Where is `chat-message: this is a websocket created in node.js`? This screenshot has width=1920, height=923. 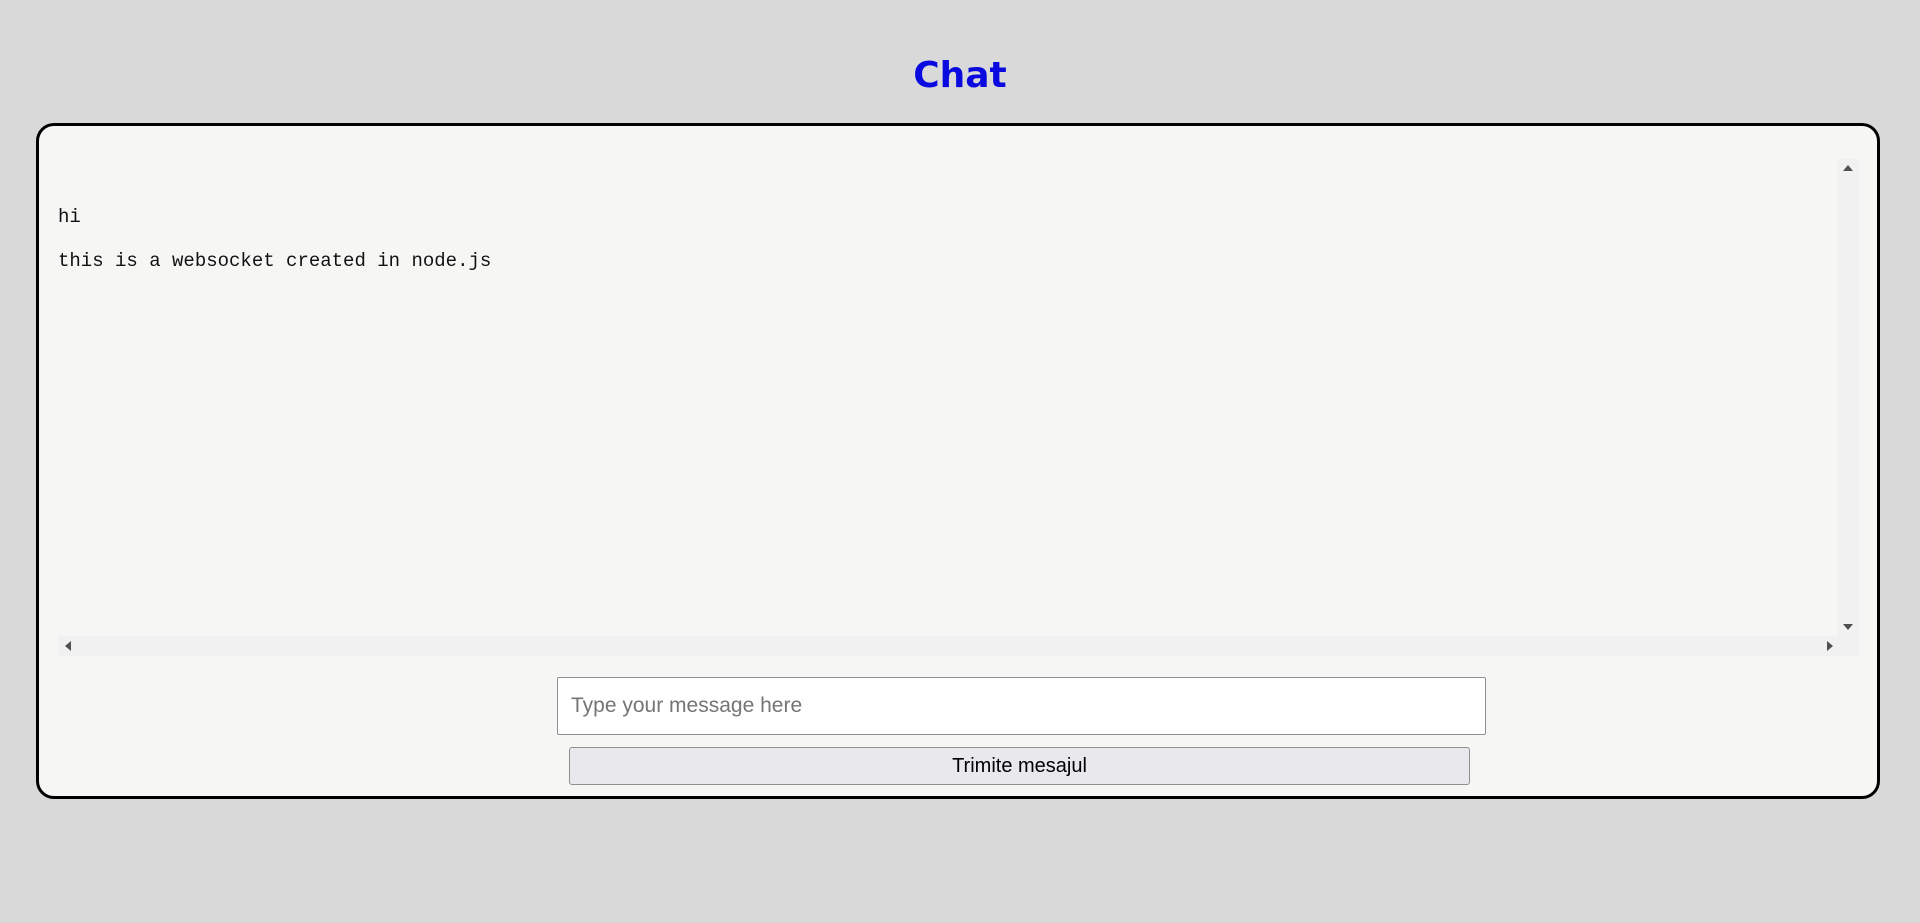 chat-message: this is a websocket created in node.js is located at coordinates (275, 261).